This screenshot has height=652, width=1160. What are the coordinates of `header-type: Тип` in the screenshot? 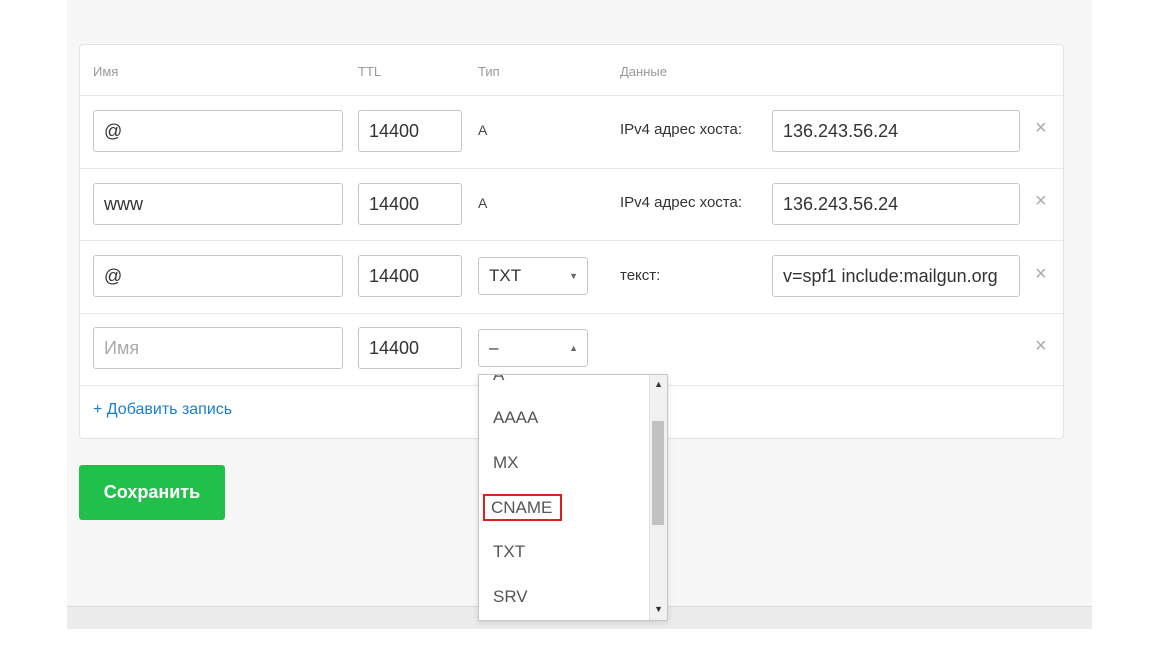 It's located at (489, 71).